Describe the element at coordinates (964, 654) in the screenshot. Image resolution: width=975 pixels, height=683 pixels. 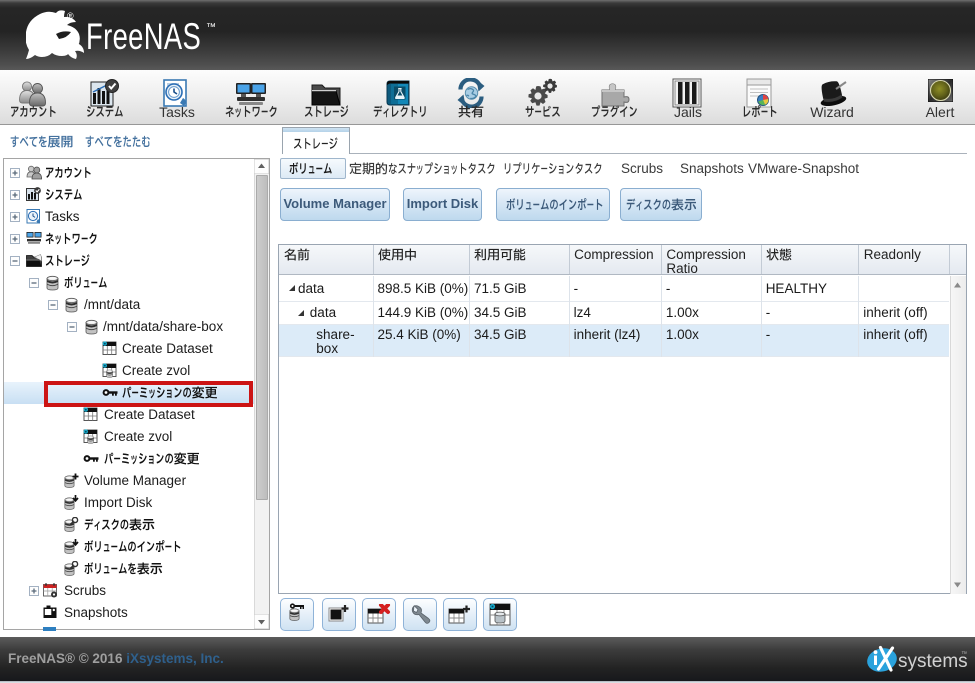
I see `svg-text: ™` at that location.